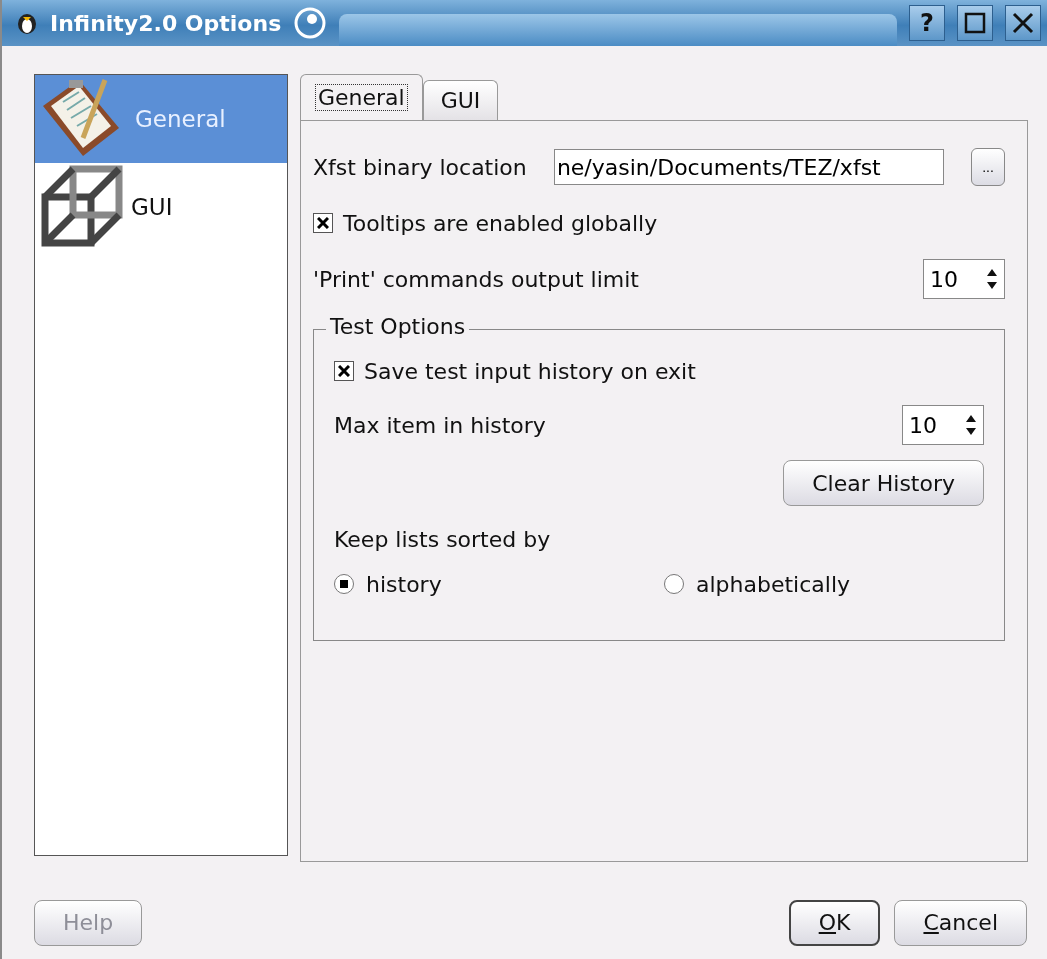  What do you see at coordinates (460, 100) in the screenshot?
I see `tab: GUI` at bounding box center [460, 100].